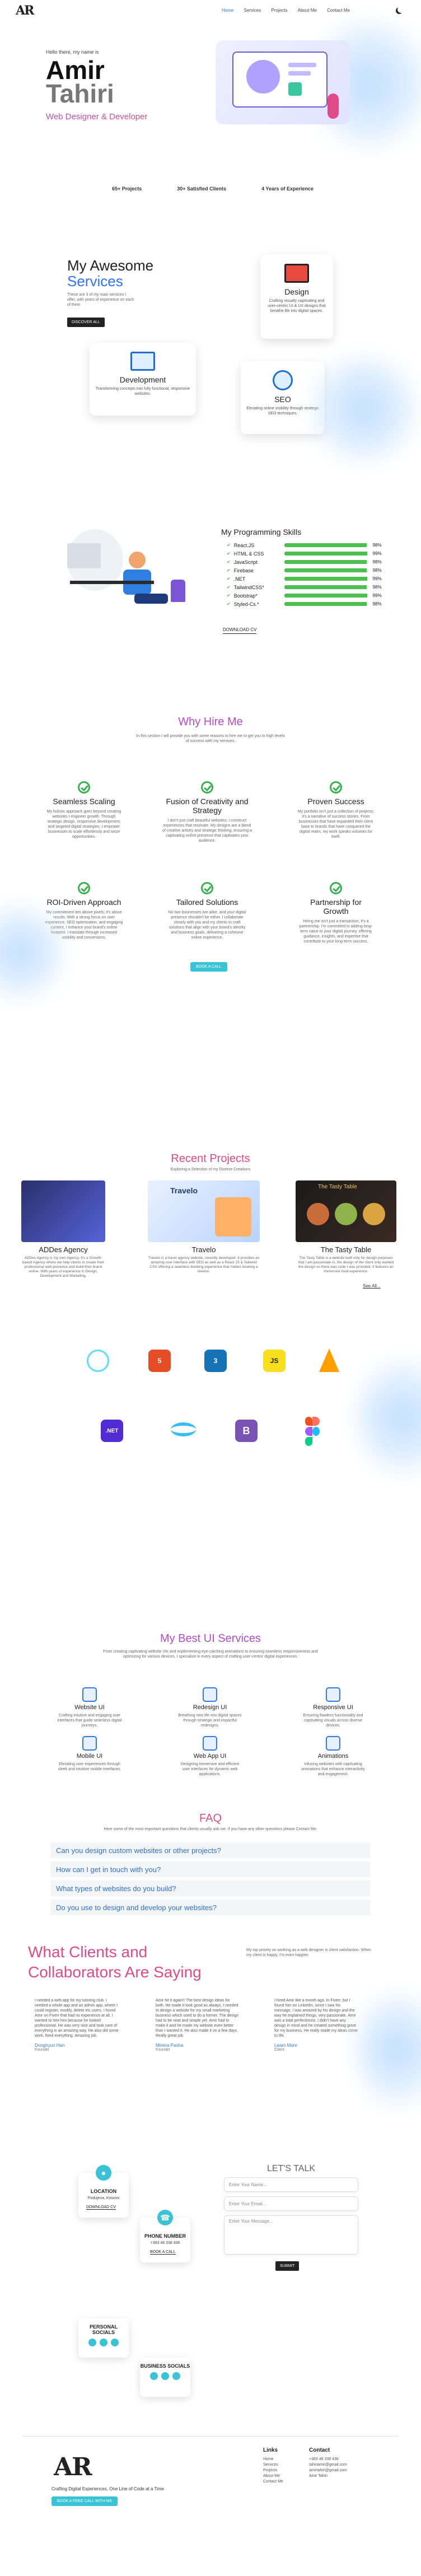 The image size is (421, 2576). I want to click on hero-last-name: Tahiri, so click(80, 94).